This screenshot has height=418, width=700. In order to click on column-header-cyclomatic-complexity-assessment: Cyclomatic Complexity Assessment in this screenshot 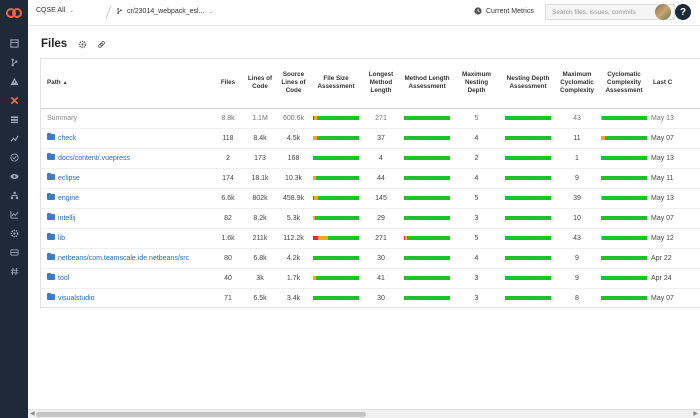, I will do `click(624, 84)`.